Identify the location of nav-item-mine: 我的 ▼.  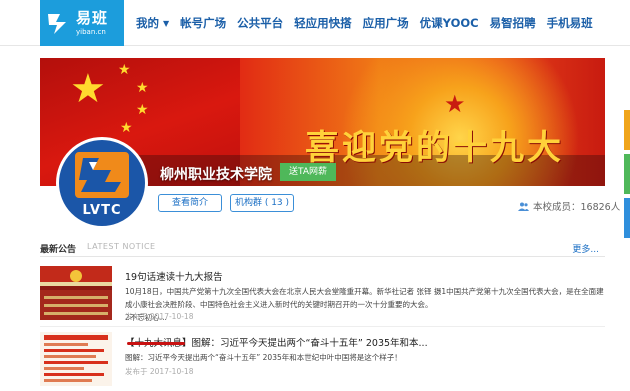
(152, 23).